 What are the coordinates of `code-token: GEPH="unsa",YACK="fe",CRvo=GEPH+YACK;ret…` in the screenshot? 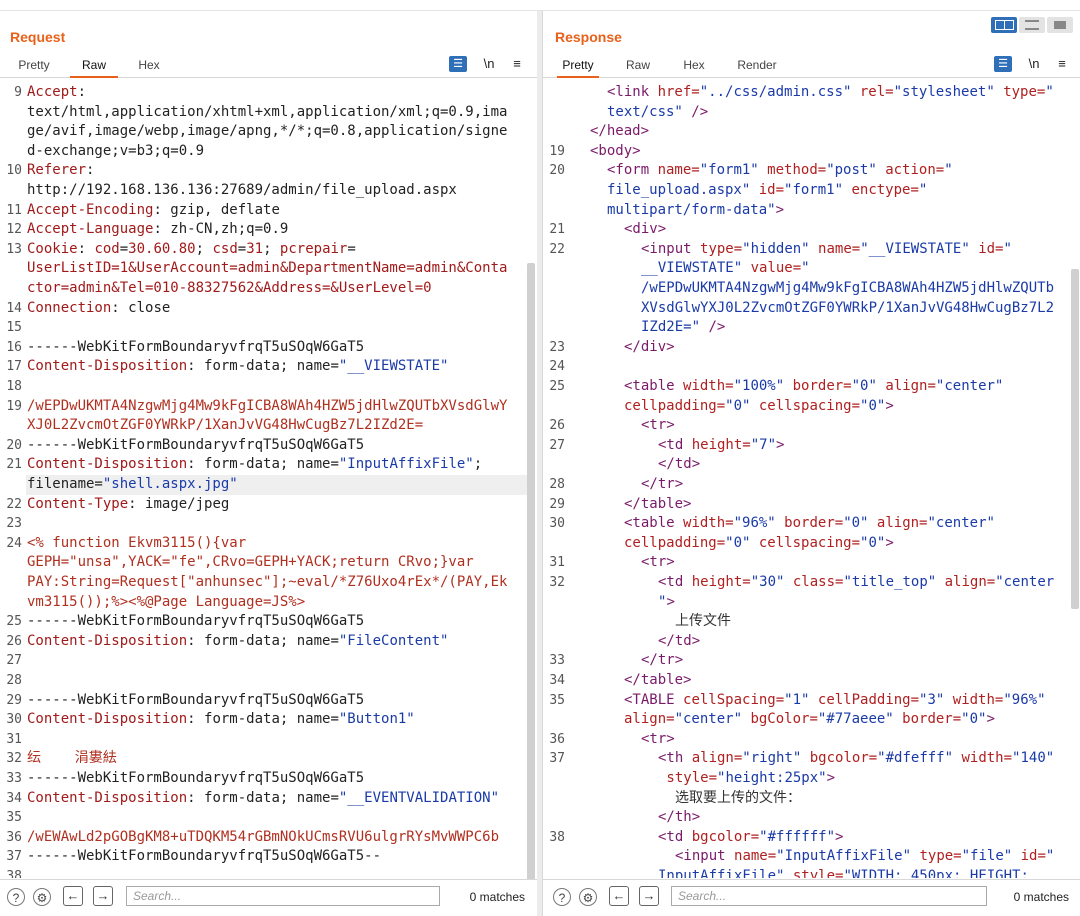 It's located at (250, 562).